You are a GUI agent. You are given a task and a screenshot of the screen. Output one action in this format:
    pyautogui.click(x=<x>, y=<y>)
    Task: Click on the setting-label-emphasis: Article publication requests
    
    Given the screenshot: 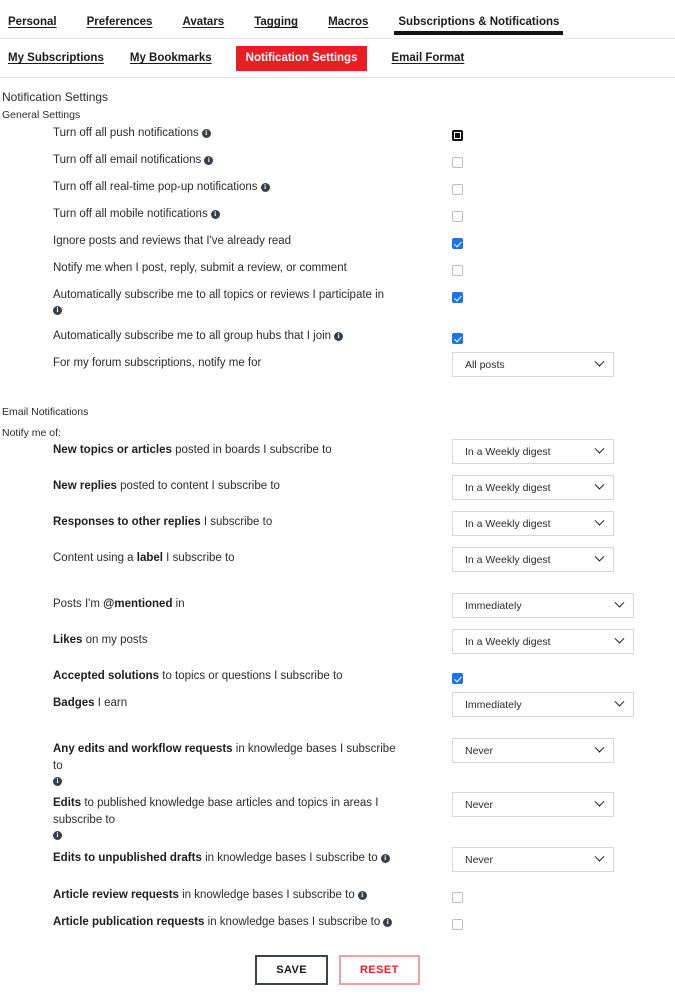 What is the action you would take?
    pyautogui.click(x=129, y=922)
    